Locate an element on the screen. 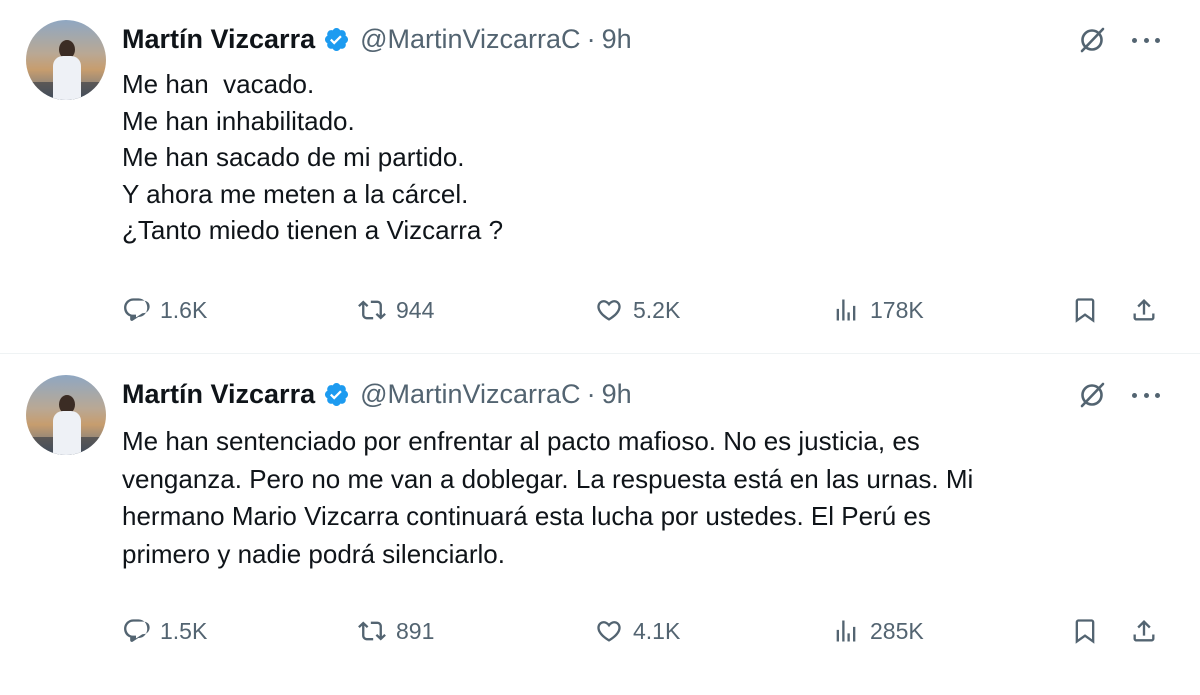  tweet-actions: 1.5K 891 4.1K 285K is located at coordinates (600, 631).